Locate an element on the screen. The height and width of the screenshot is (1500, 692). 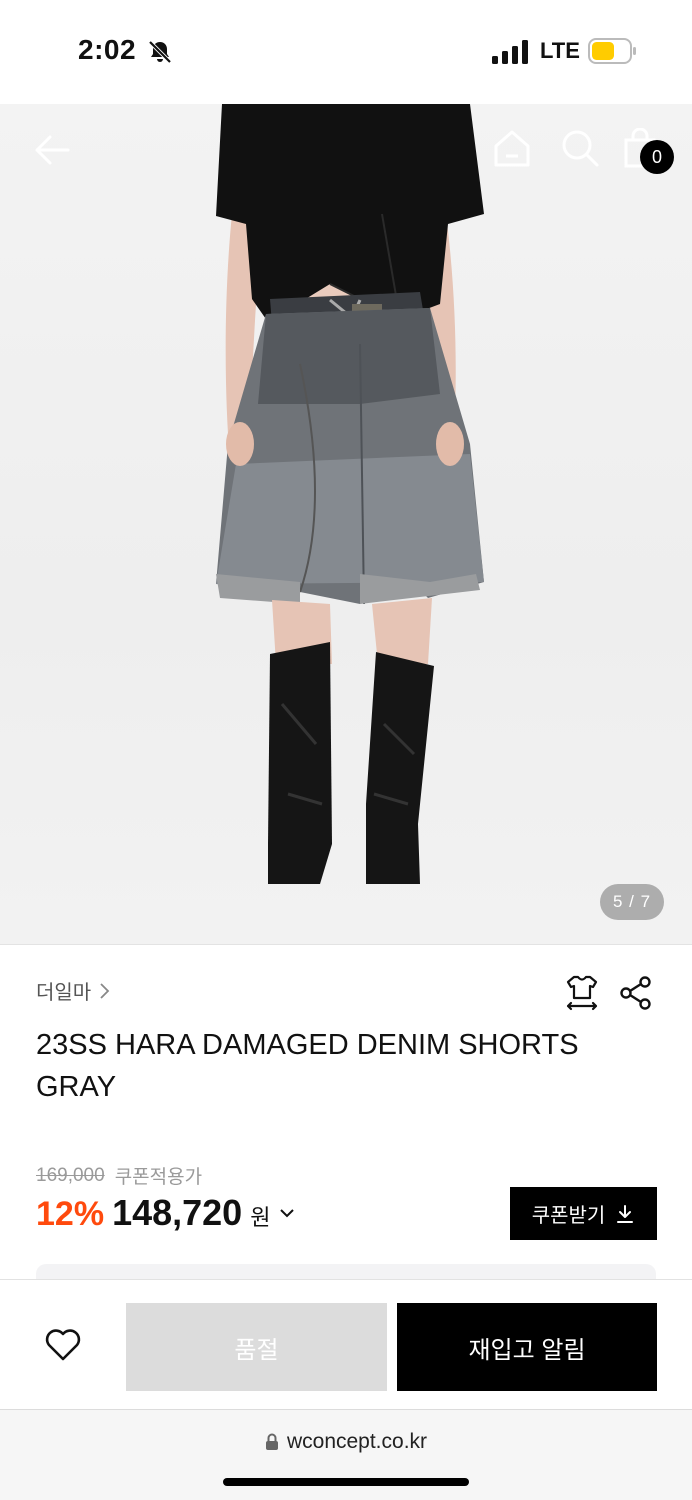
restock-alert-button: 재입고 알림 is located at coordinates (527, 1347).